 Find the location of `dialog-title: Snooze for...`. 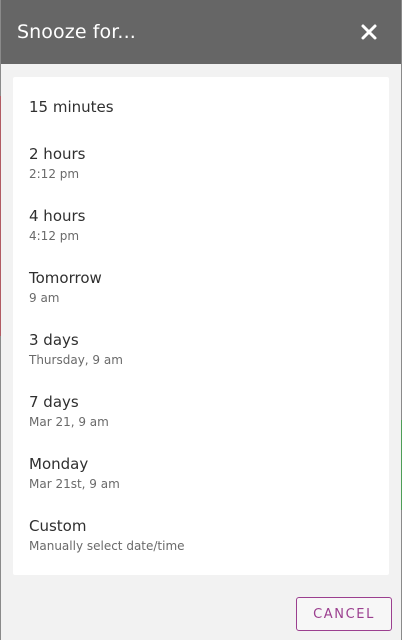

dialog-title: Snooze for... is located at coordinates (76, 32).